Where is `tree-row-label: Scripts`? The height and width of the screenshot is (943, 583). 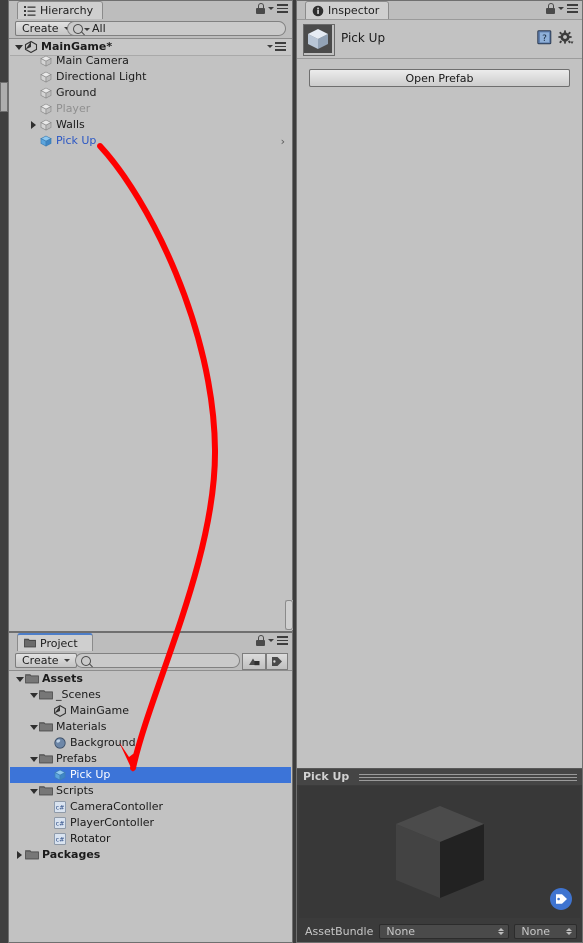 tree-row-label: Scripts is located at coordinates (75, 790).